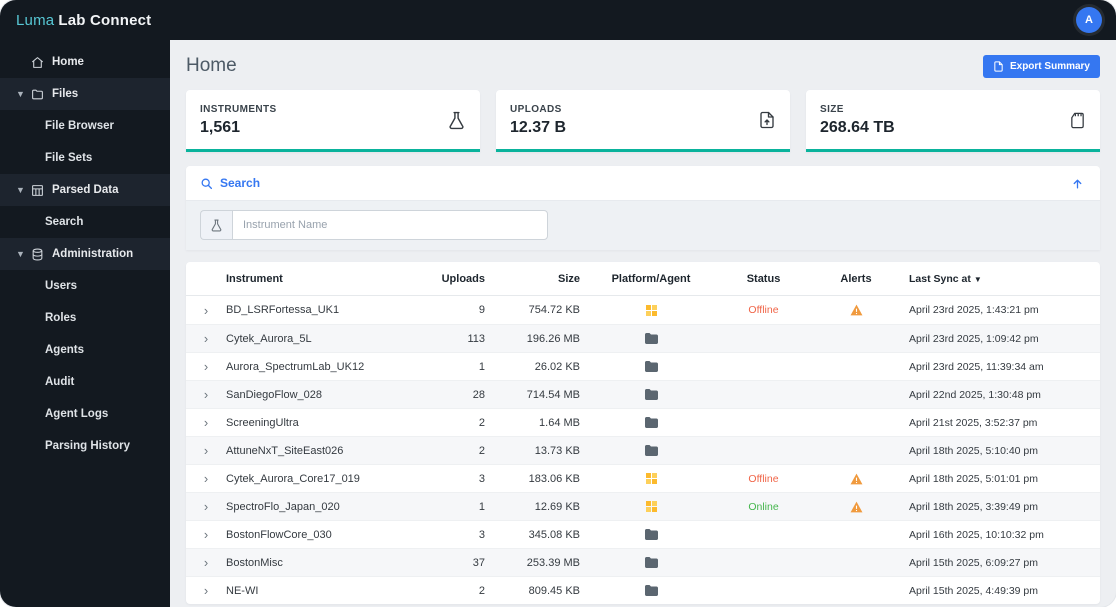  I want to click on size-value: 1.64 MB, so click(559, 422).